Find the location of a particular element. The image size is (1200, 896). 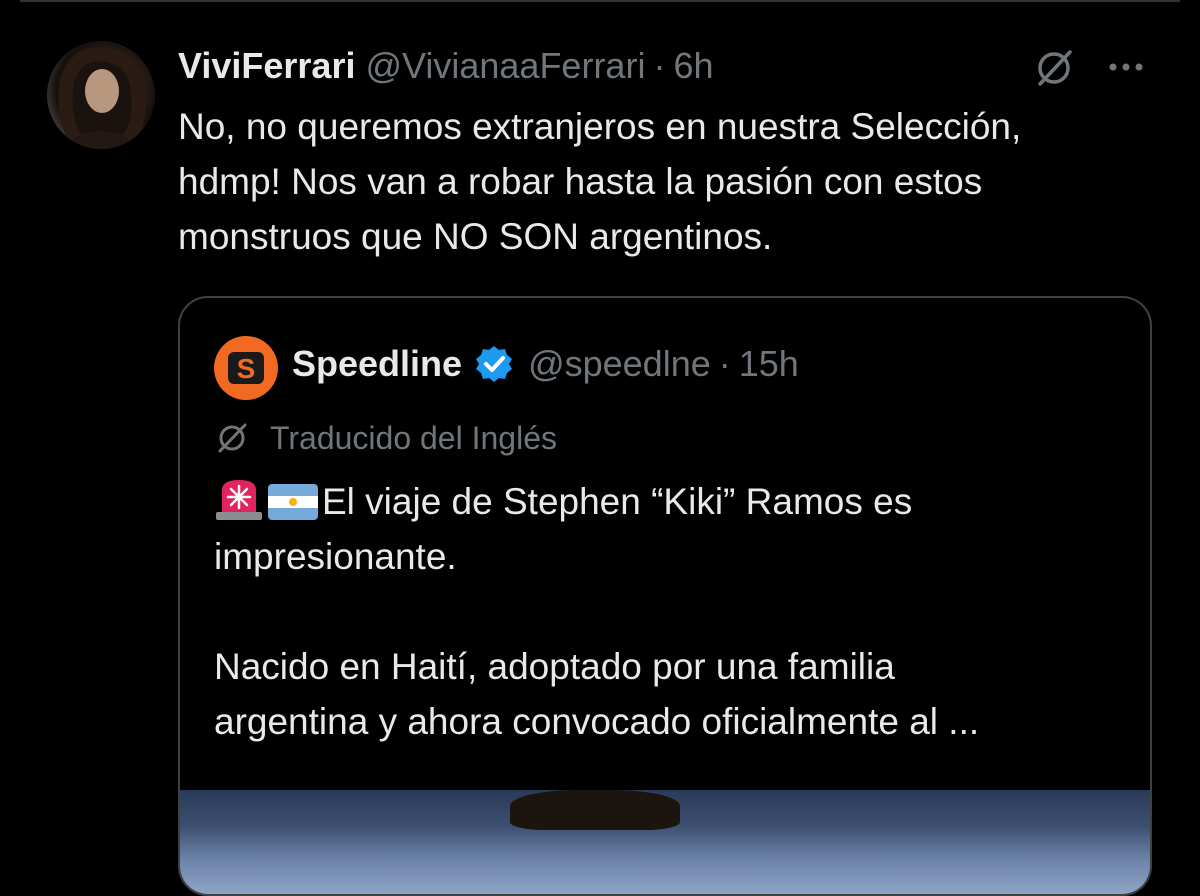

svg-text: S is located at coordinates (246, 368).